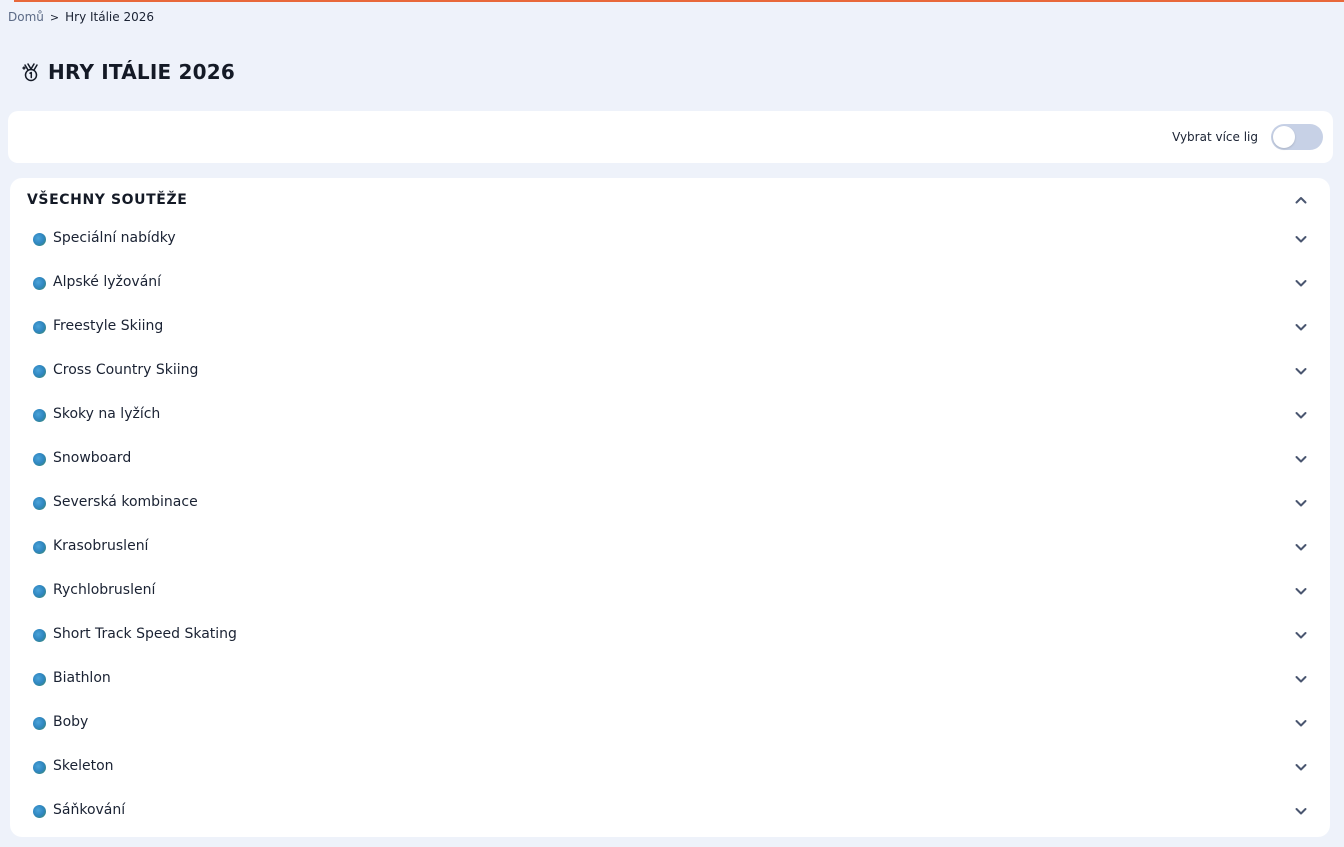  Describe the element at coordinates (670, 239) in the screenshot. I see `list-item: Speciální nabídky` at that location.